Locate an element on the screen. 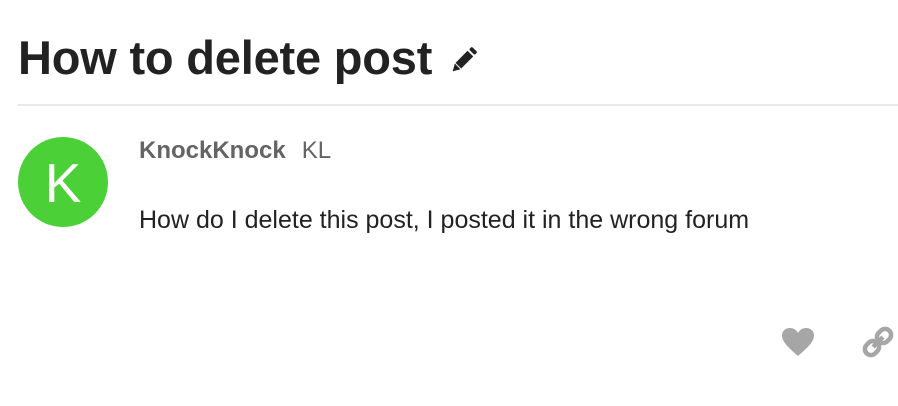  link-icon is located at coordinates (878, 342).